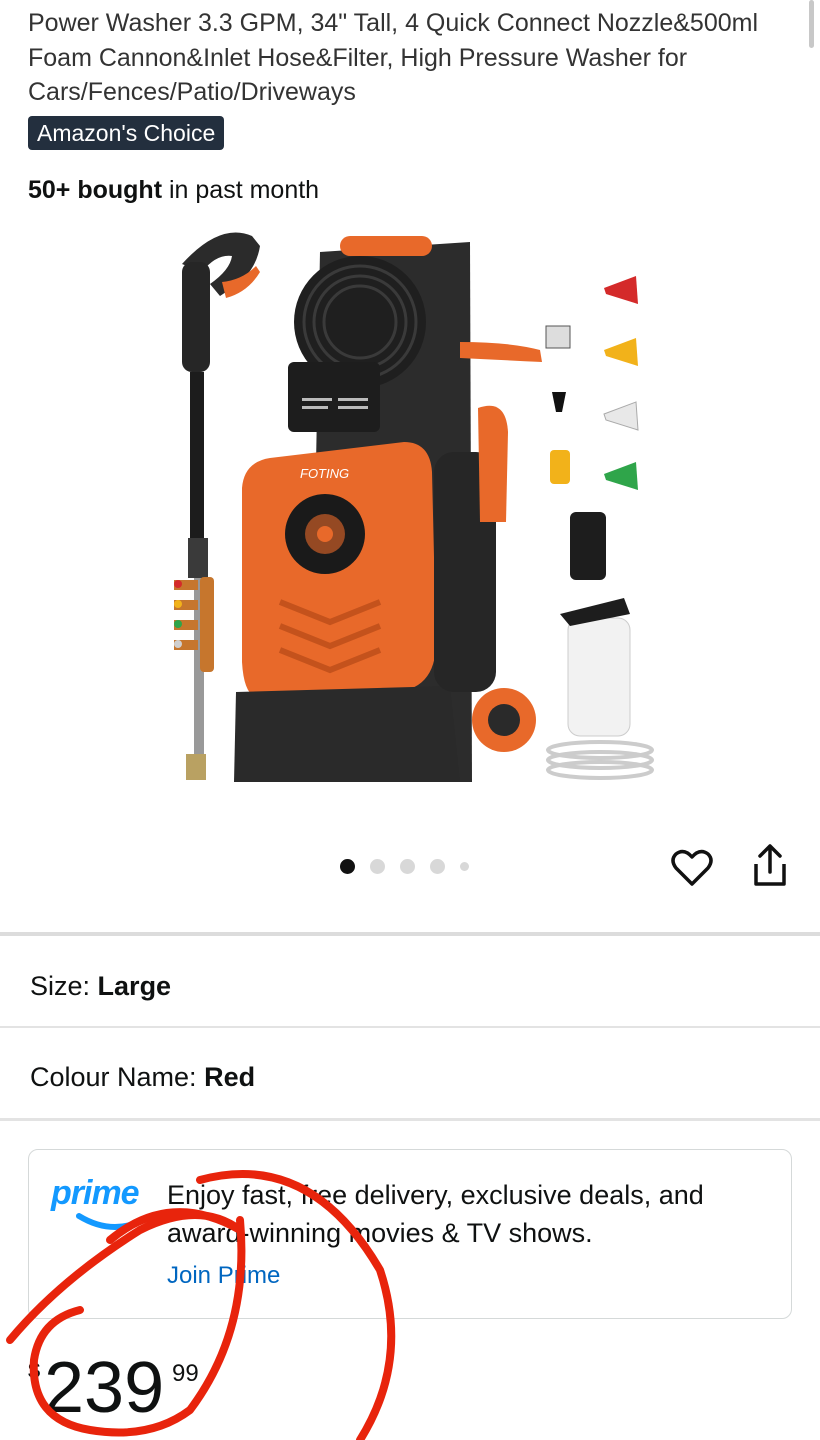 The height and width of the screenshot is (1440, 820). I want to click on scrollbar, so click(811, 24).